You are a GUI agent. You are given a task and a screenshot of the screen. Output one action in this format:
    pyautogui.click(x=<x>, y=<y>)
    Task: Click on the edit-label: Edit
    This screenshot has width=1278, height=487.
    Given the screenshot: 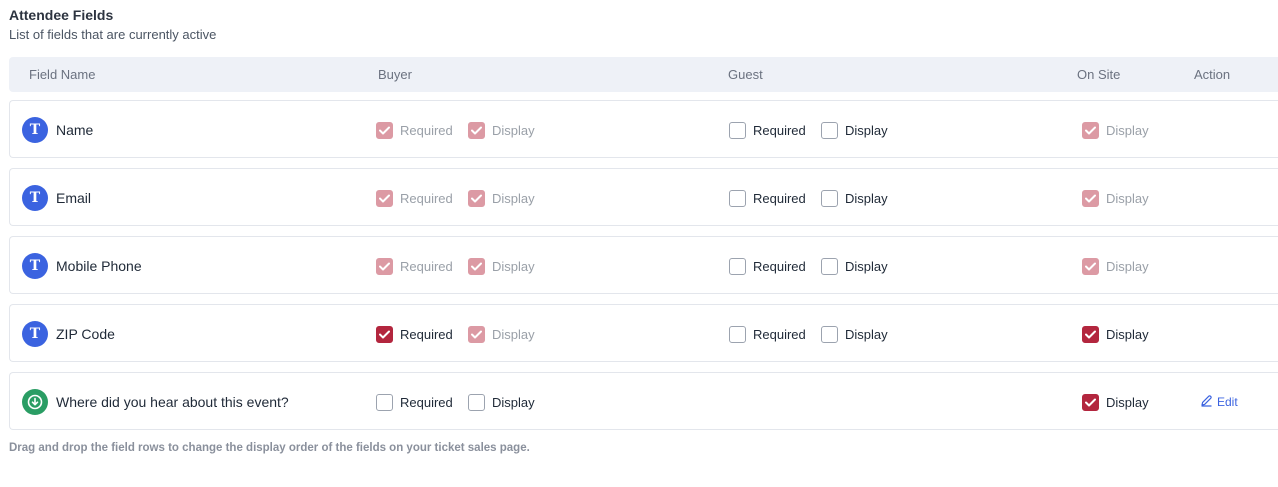 What is the action you would take?
    pyautogui.click(x=1227, y=402)
    